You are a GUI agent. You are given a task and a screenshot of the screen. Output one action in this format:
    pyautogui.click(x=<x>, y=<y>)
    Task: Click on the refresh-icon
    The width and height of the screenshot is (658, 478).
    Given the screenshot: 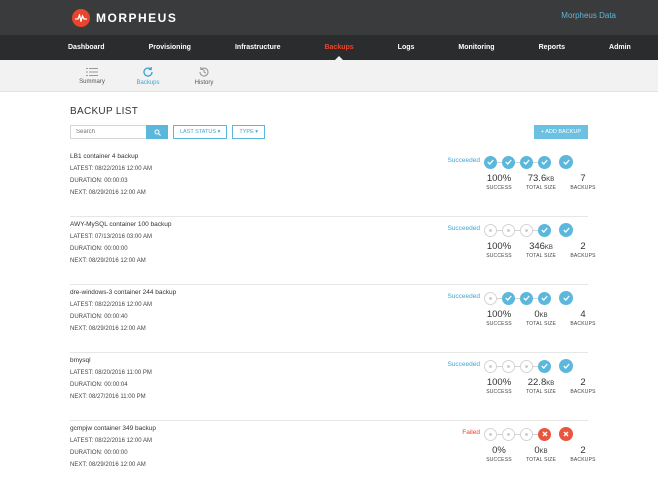 What is the action you would take?
    pyautogui.click(x=148, y=71)
    